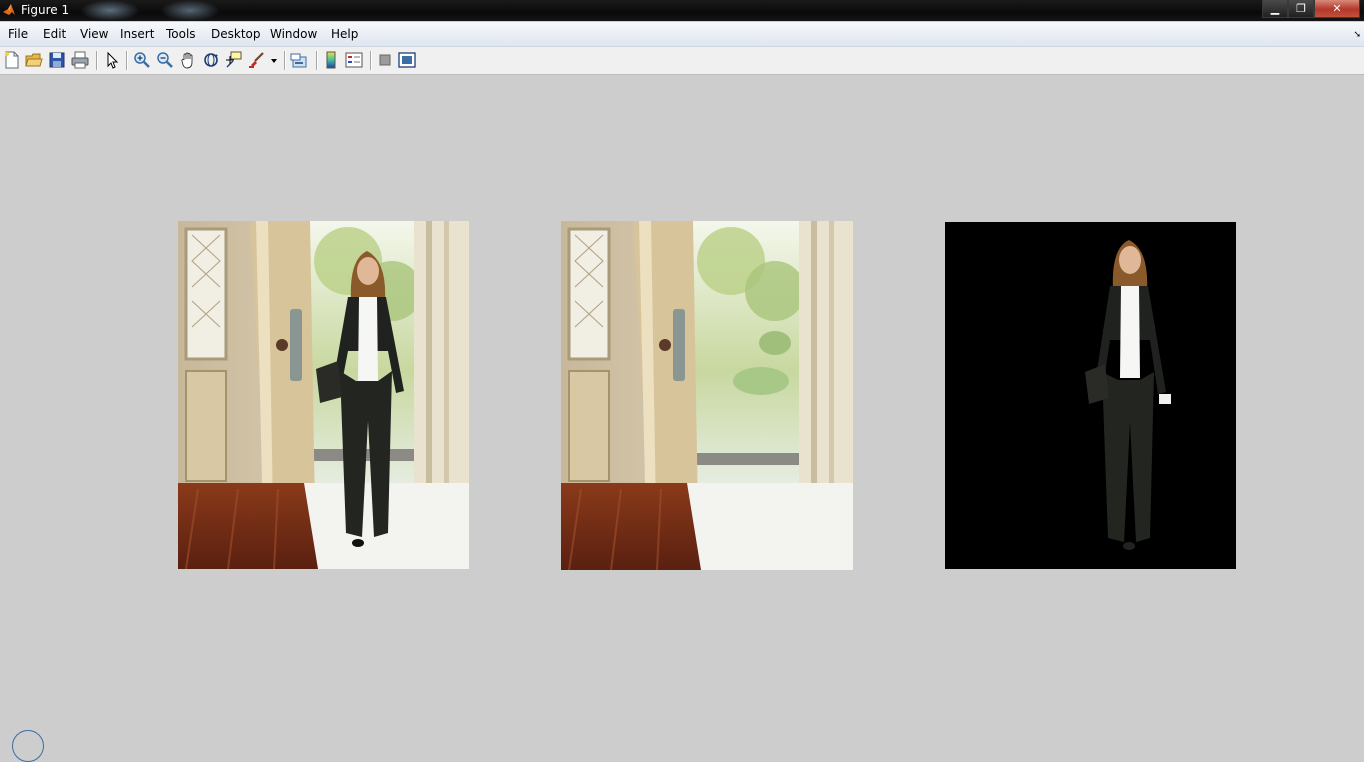 The height and width of the screenshot is (762, 1364). Describe the element at coordinates (707, 395) in the screenshot. I see `axes-background-image` at that location.